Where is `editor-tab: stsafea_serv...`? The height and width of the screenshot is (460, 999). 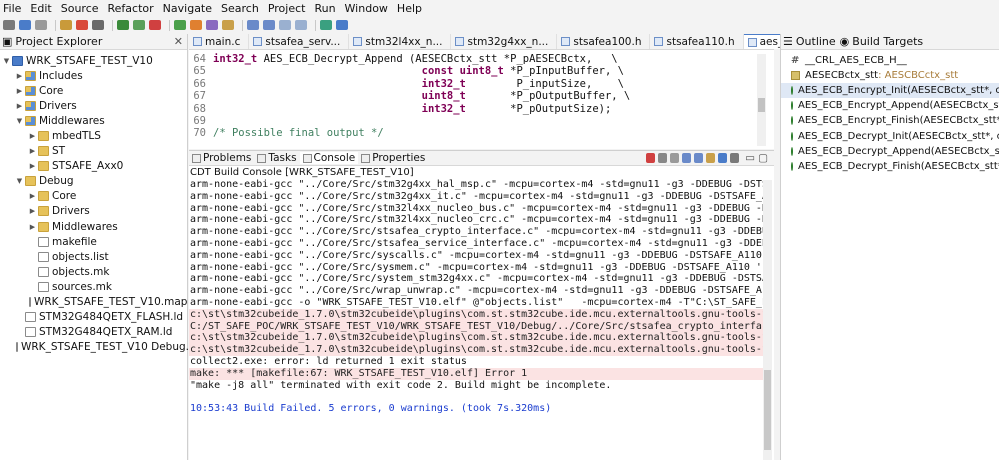 editor-tab: stsafea_serv... is located at coordinates (299, 41).